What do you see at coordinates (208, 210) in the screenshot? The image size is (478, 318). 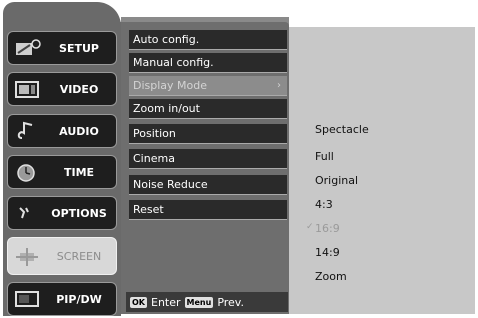 I see `menu-item-reset: Reset` at bounding box center [208, 210].